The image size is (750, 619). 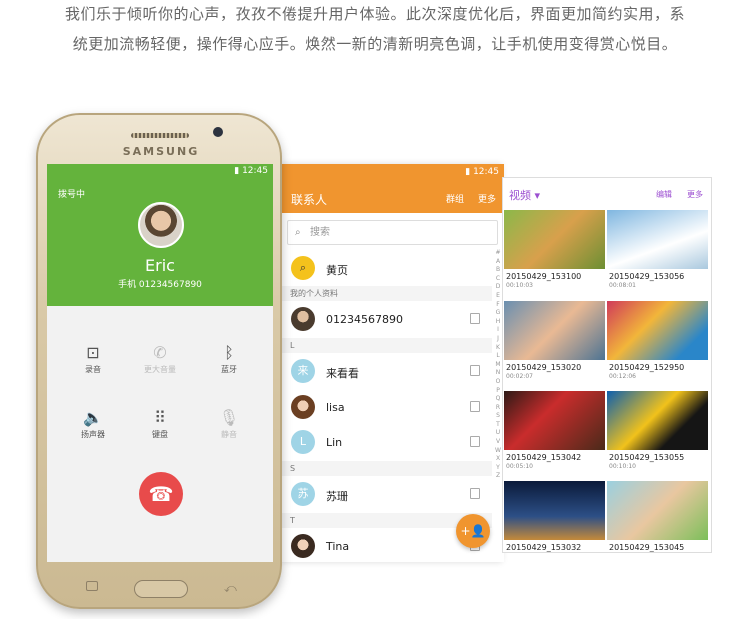 What do you see at coordinates (544, 276) in the screenshot?
I see `video-name: 20150429_153100` at bounding box center [544, 276].